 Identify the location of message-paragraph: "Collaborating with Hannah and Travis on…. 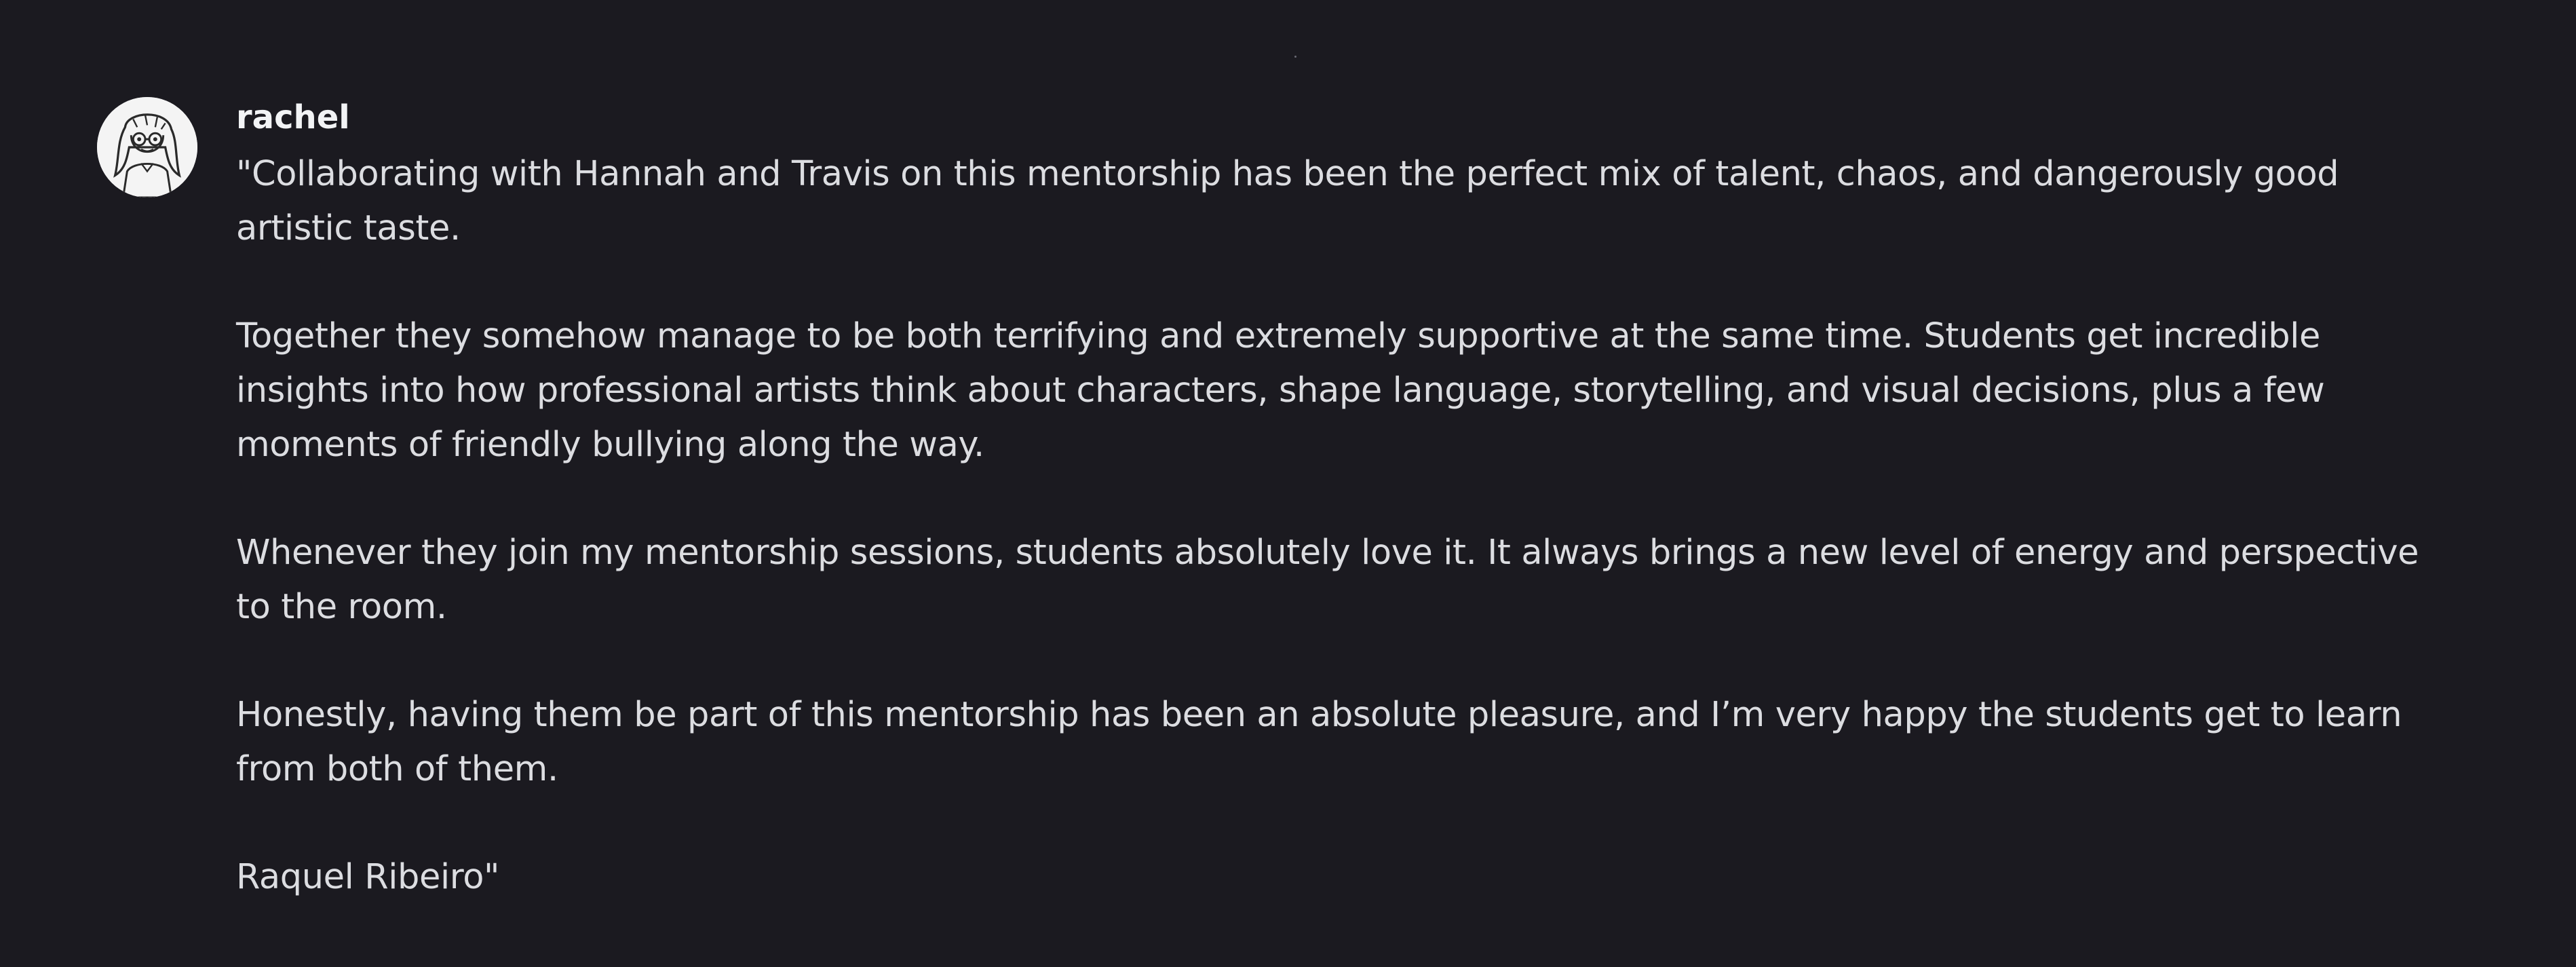
(1293, 201).